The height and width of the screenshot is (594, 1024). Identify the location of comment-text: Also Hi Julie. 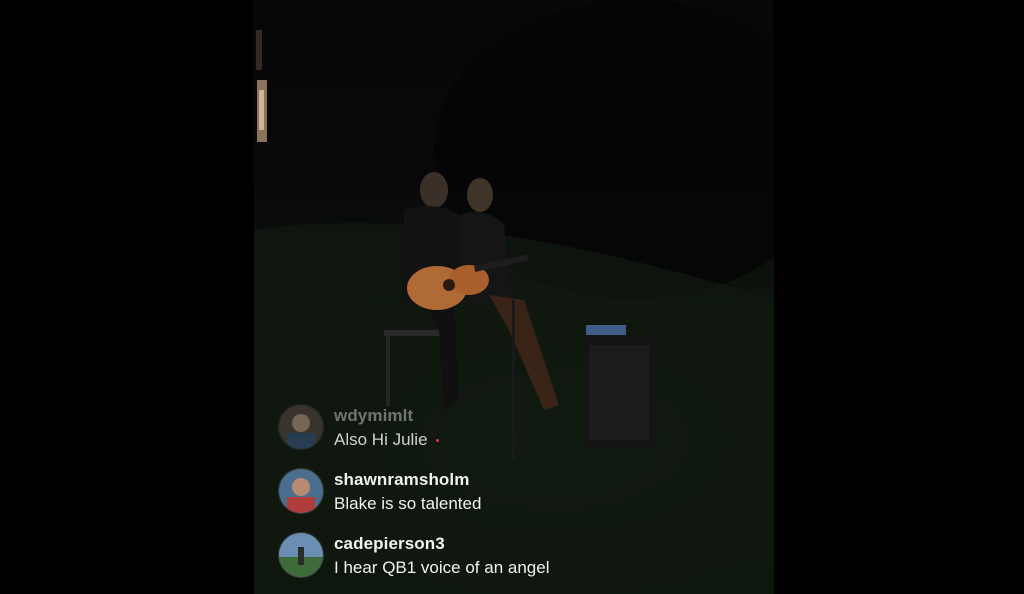
(386, 440).